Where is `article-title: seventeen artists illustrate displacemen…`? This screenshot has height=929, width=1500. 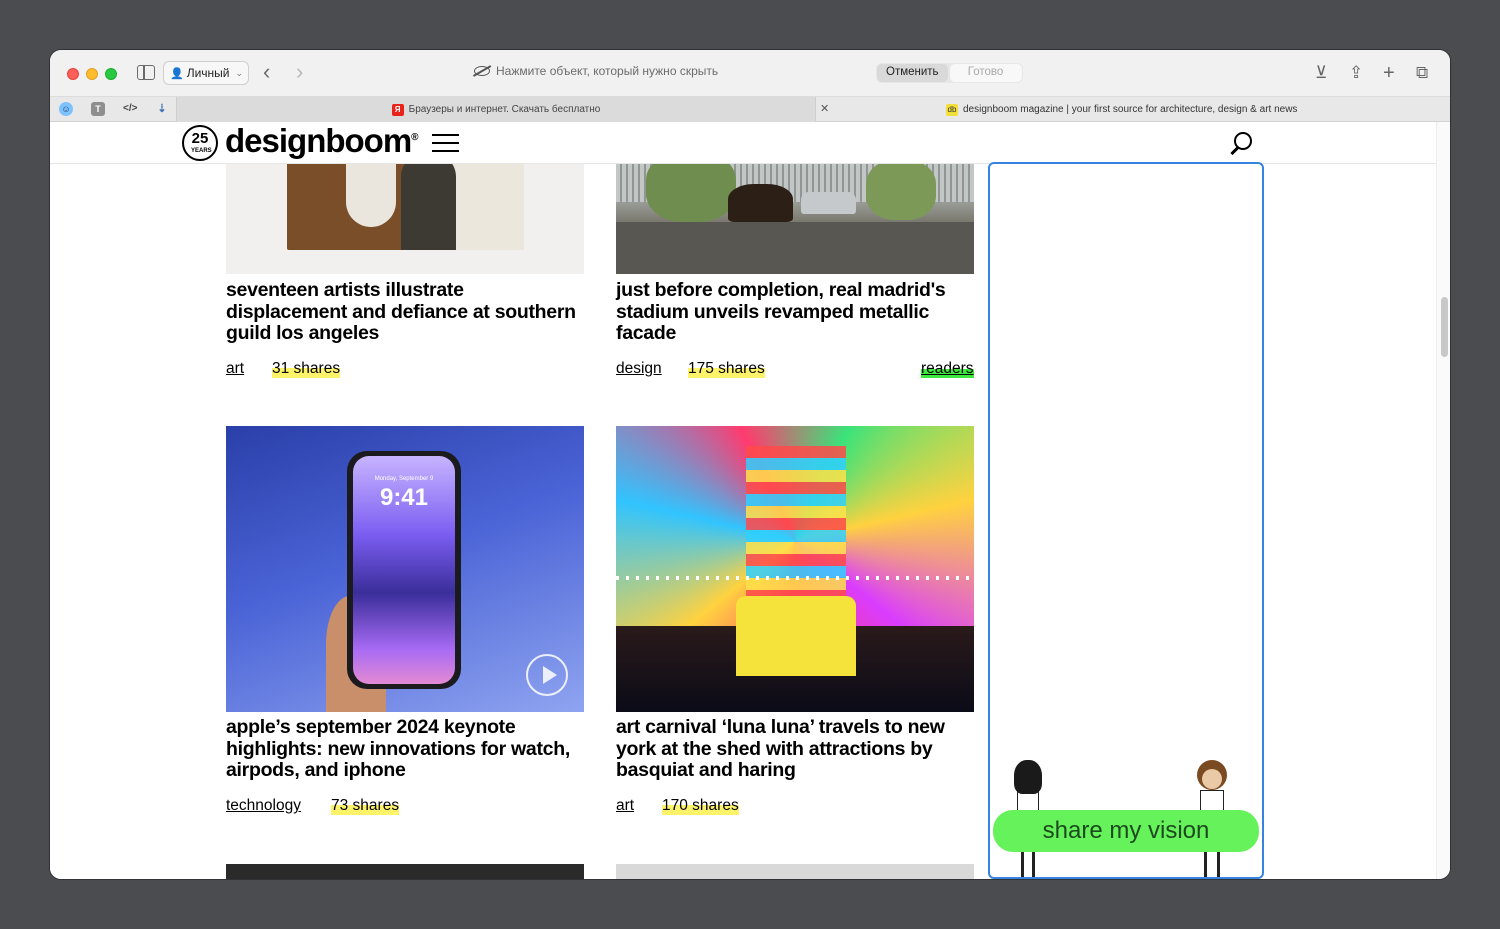 article-title: seventeen artists illustrate displacemen… is located at coordinates (405, 312).